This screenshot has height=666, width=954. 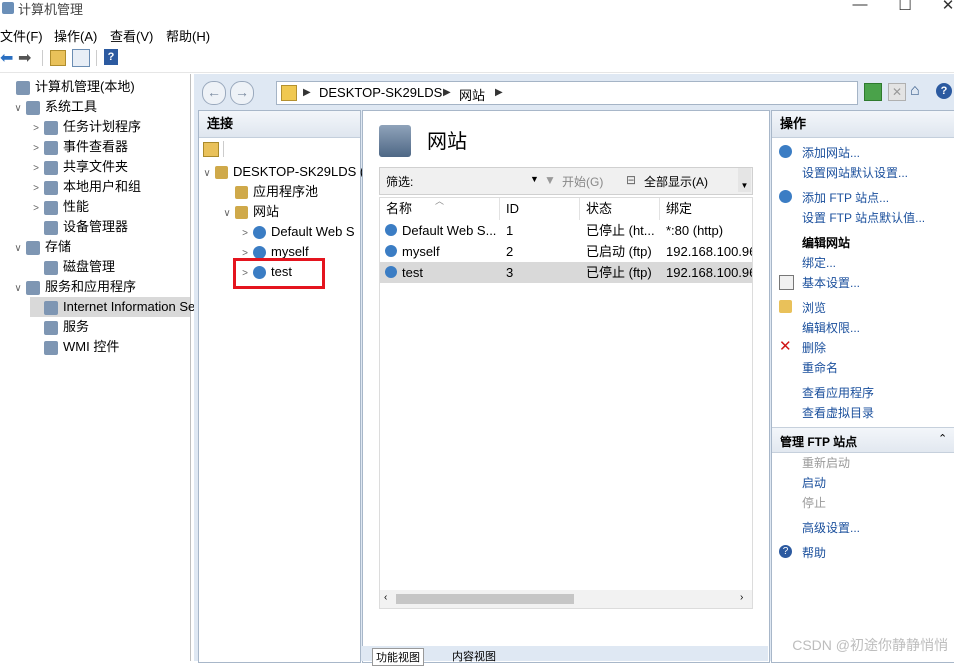 I want to click on tree-item: Internet Information Se, so click(x=112, y=307).